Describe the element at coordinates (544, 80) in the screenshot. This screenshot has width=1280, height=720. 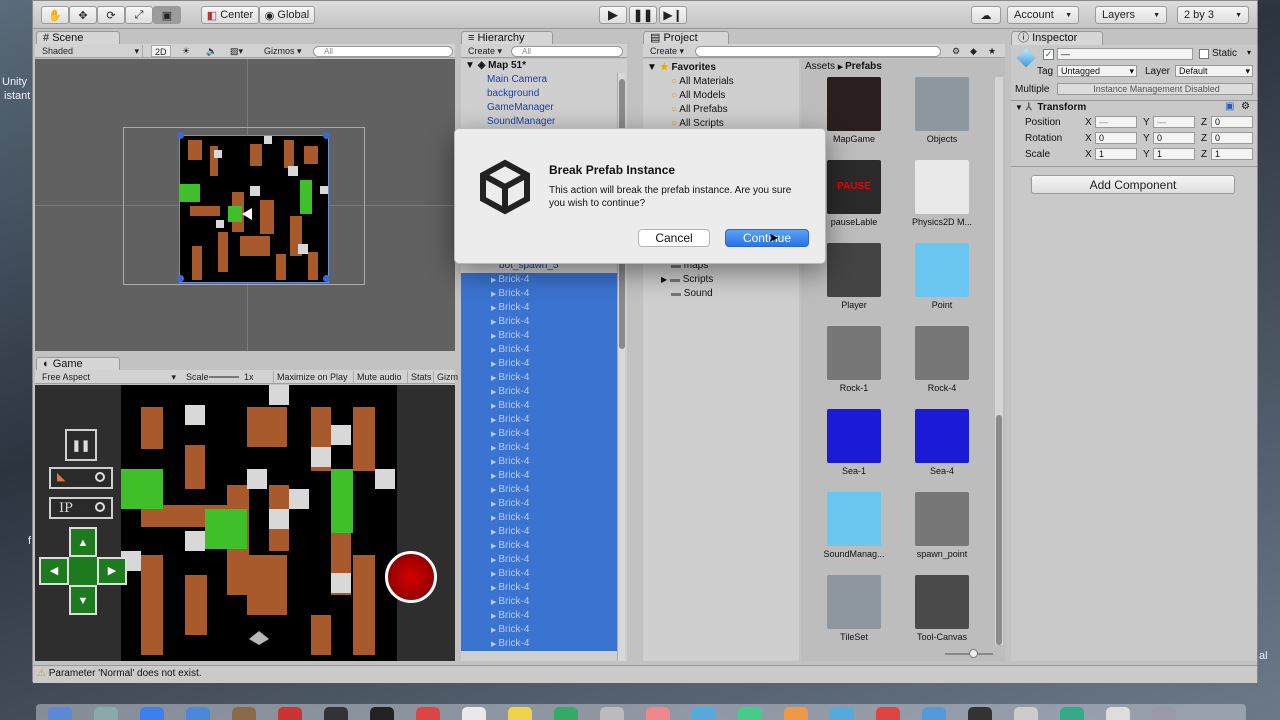
I see `hierarchy-item-main-camera: Main Camera` at that location.